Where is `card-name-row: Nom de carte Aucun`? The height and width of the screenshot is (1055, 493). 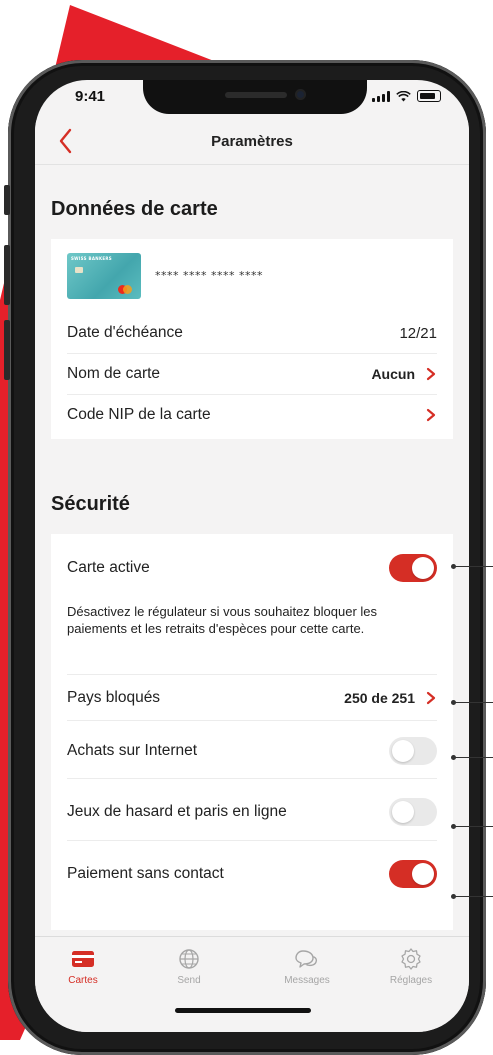
card-name-row: Nom de carte Aucun is located at coordinates (252, 374).